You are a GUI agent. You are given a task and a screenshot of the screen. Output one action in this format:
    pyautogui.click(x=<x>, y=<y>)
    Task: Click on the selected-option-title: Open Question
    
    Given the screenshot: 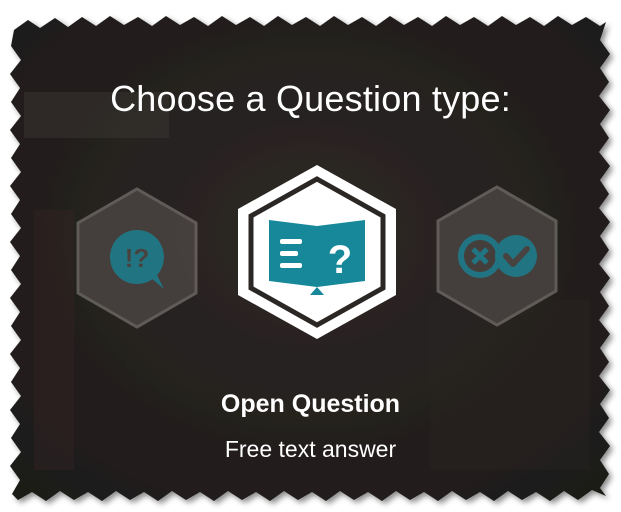 What is the action you would take?
    pyautogui.click(x=310, y=404)
    